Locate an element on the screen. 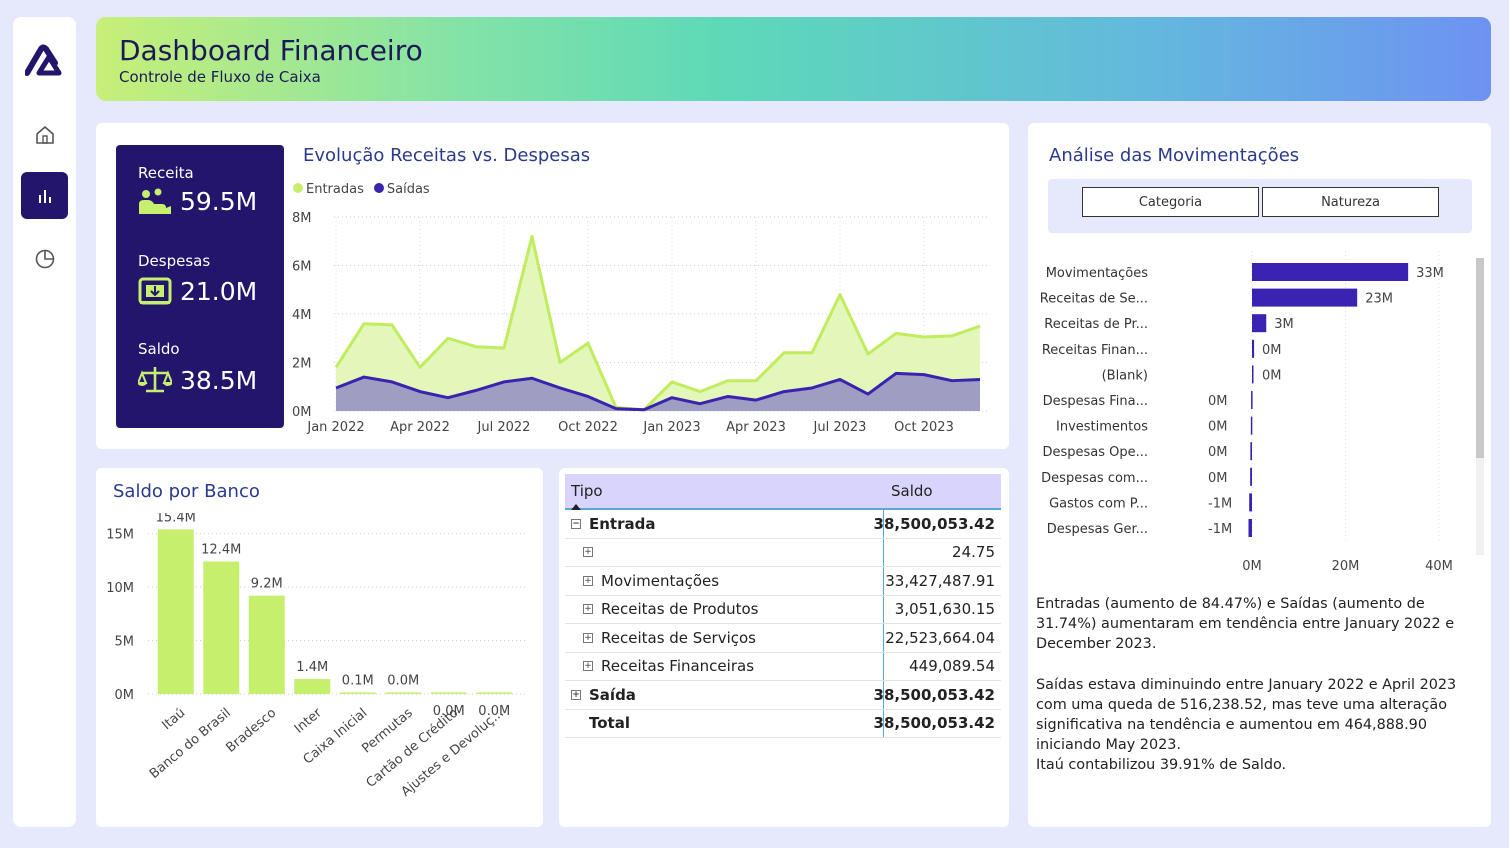  row-label: Entrada is located at coordinates (622, 523).